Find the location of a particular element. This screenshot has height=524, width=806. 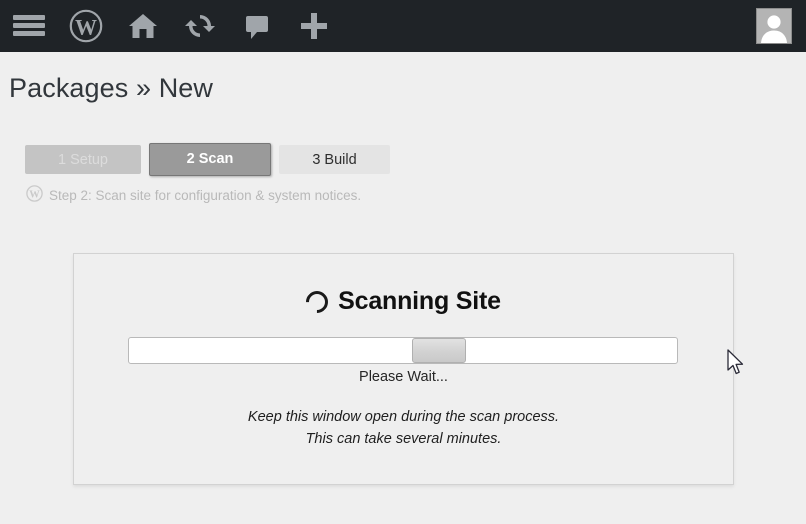

step-tab-scan: 2 Scan is located at coordinates (210, 159).